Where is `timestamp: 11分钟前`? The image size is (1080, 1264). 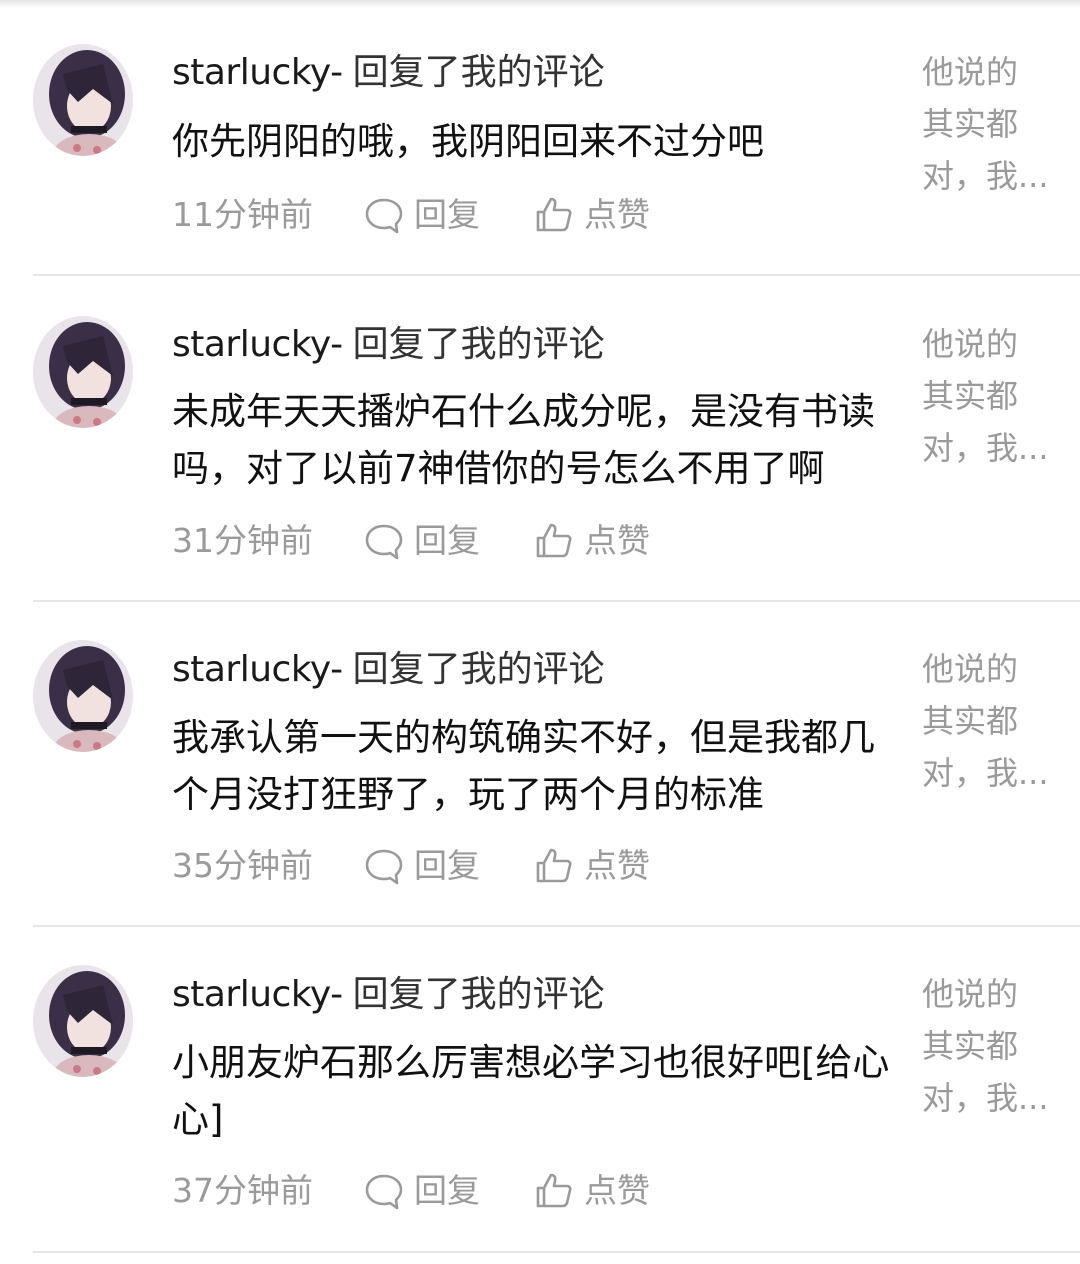 timestamp: 11分钟前 is located at coordinates (242, 214).